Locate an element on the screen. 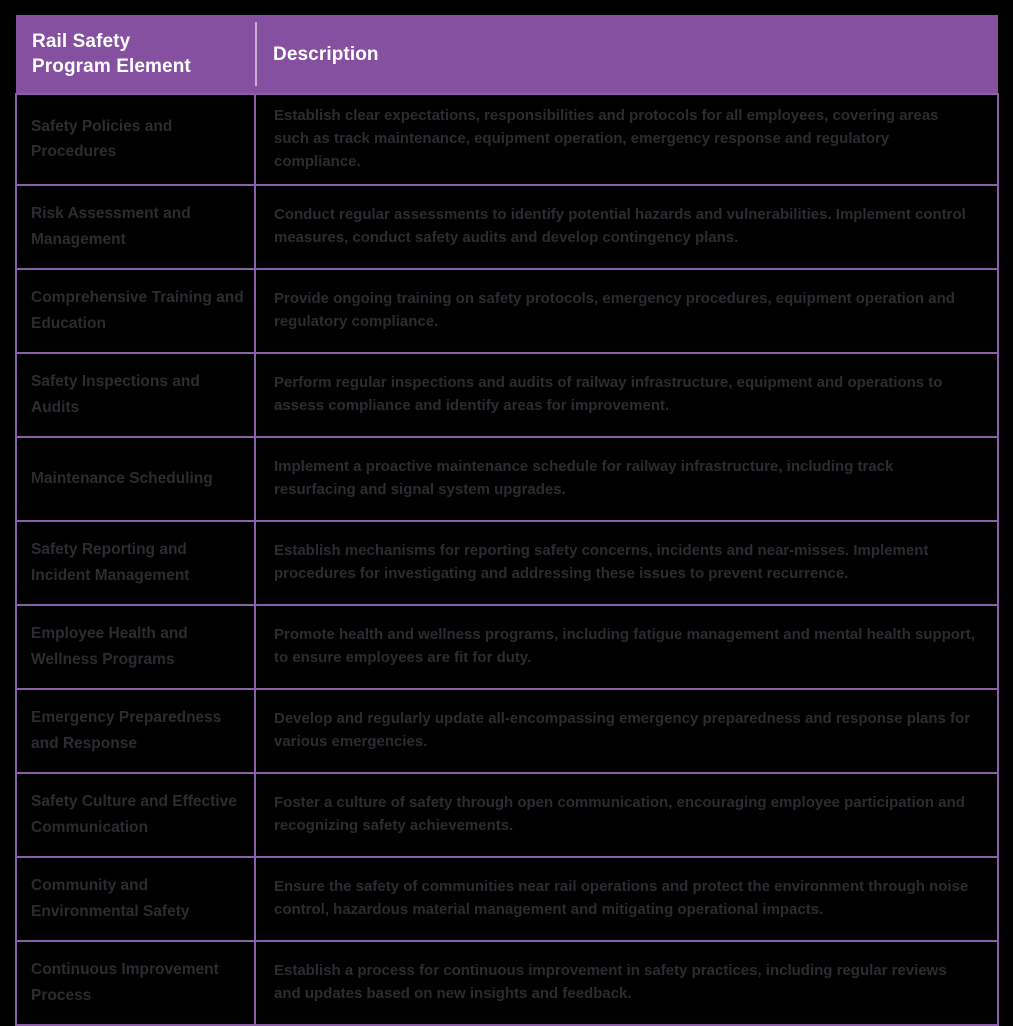 Image resolution: width=1013 pixels, height=1026 pixels. column-header-description: Description is located at coordinates (626, 55).